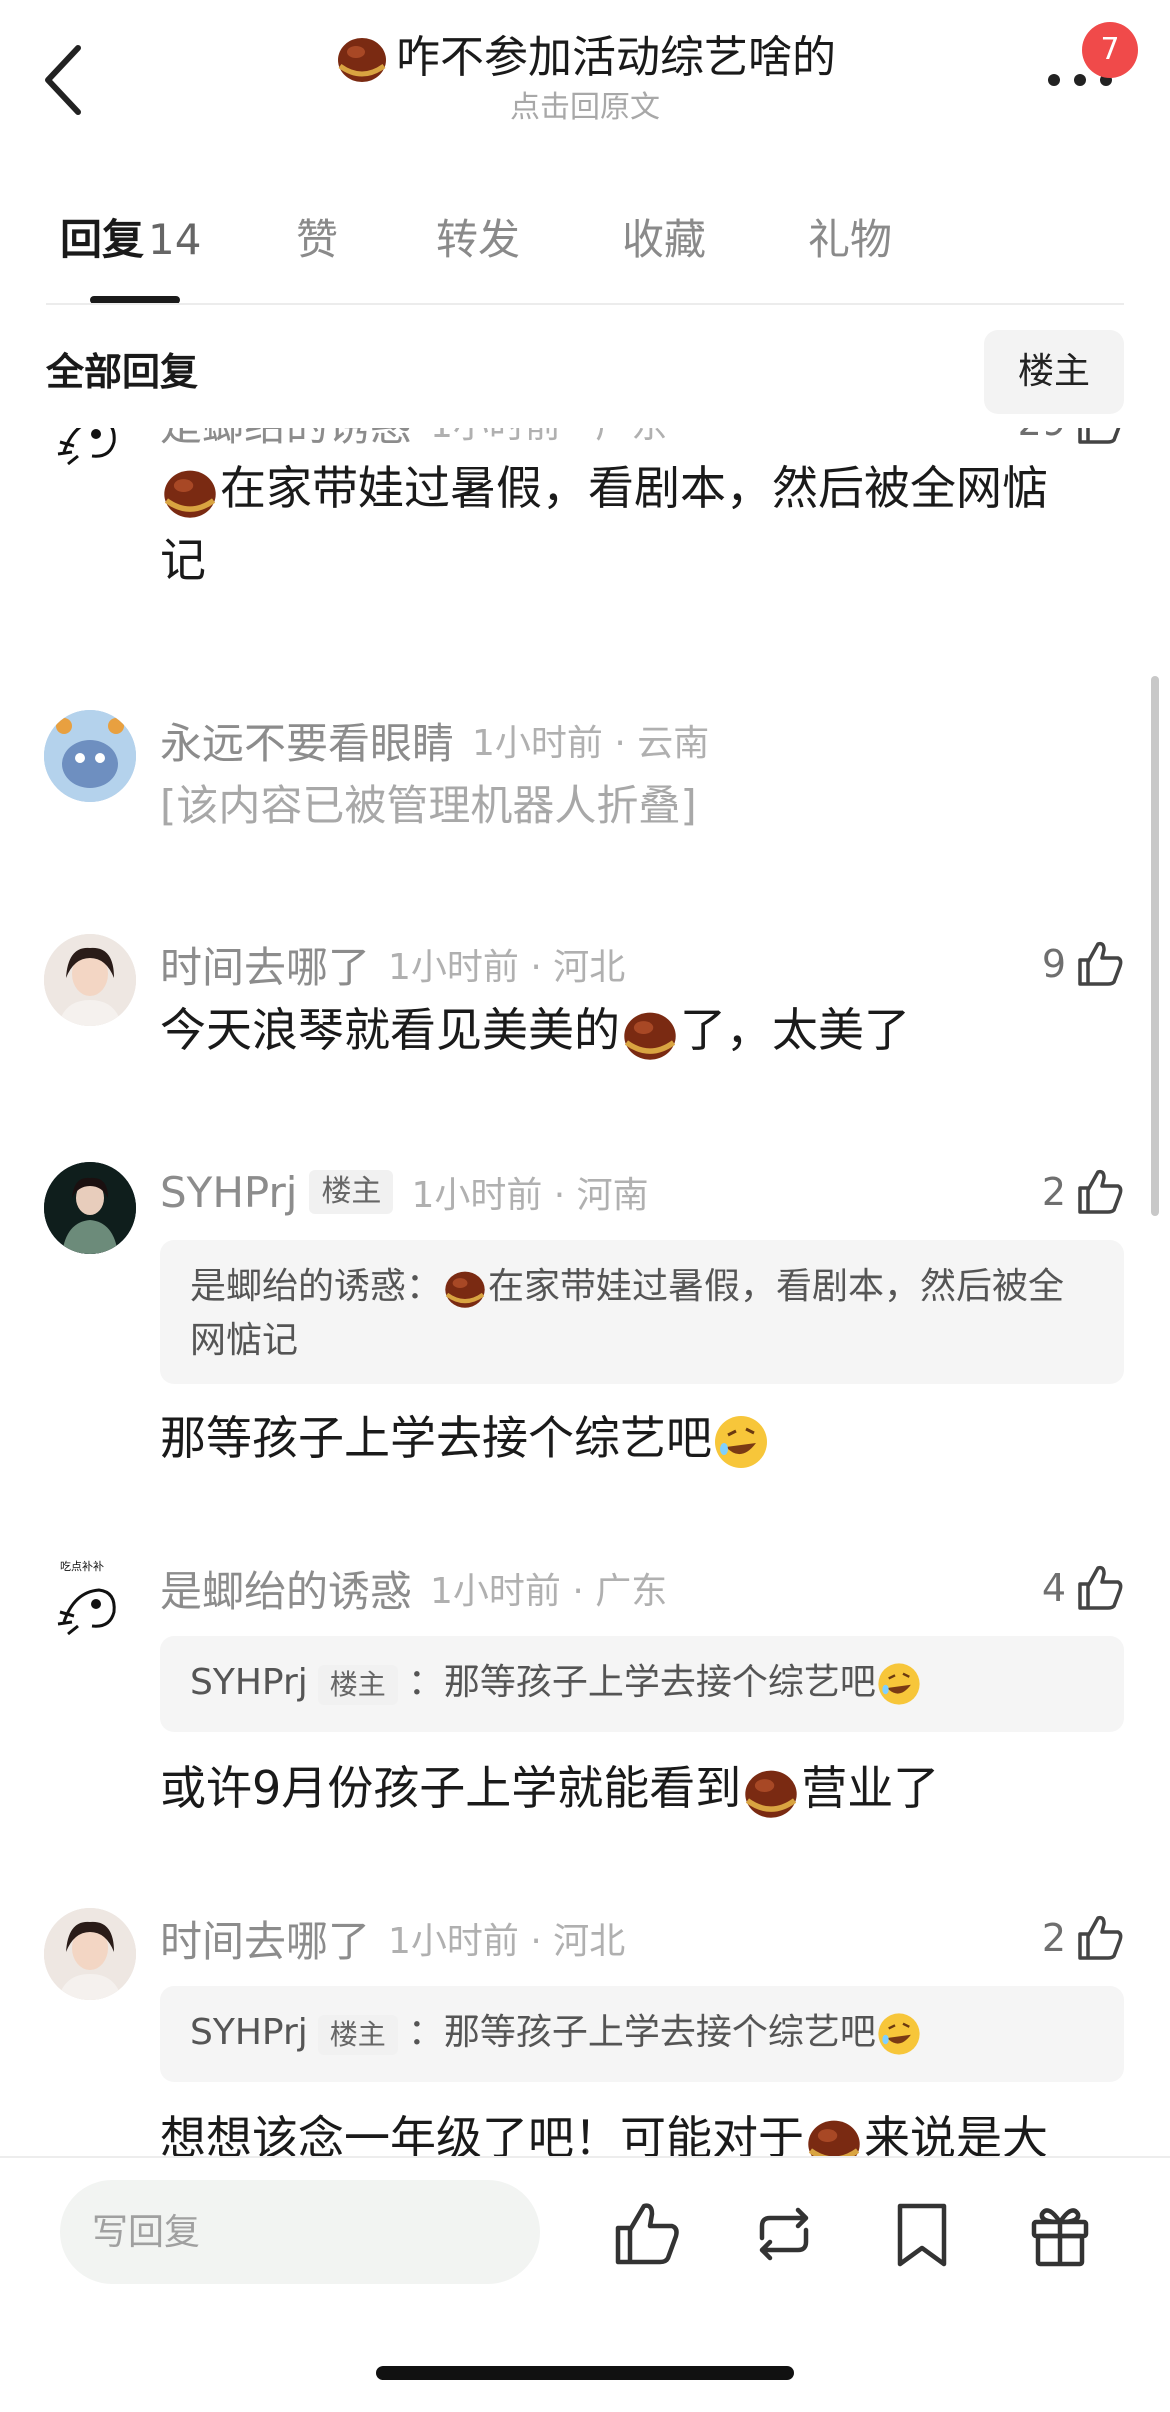 This screenshot has width=1170, height=2412. Describe the element at coordinates (1155, 946) in the screenshot. I see `scrollbar` at that location.